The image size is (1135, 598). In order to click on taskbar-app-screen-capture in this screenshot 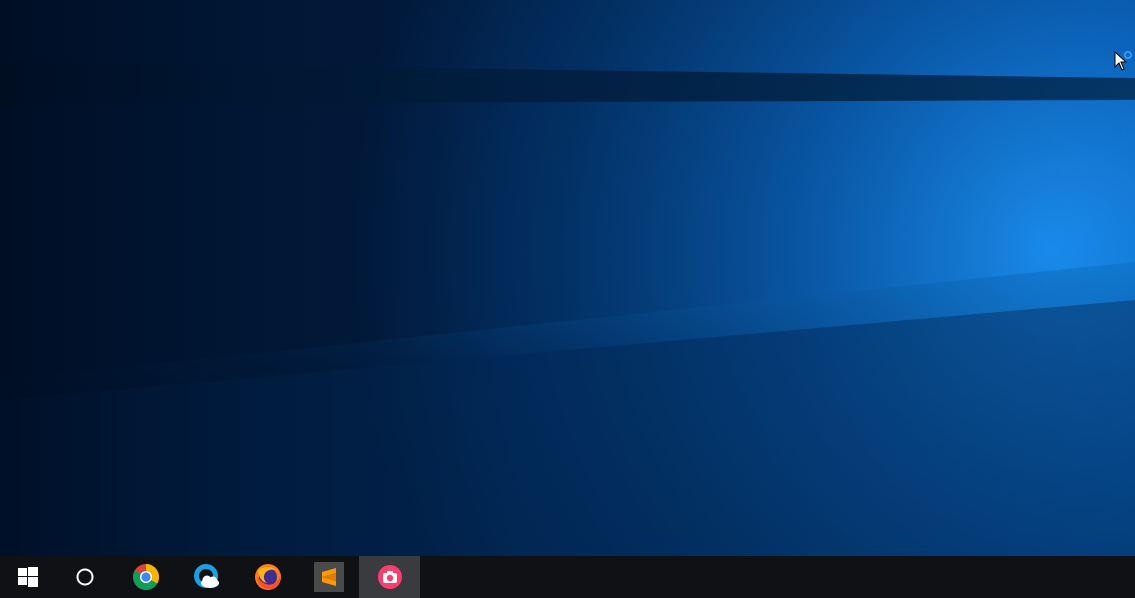, I will do `click(389, 577)`.